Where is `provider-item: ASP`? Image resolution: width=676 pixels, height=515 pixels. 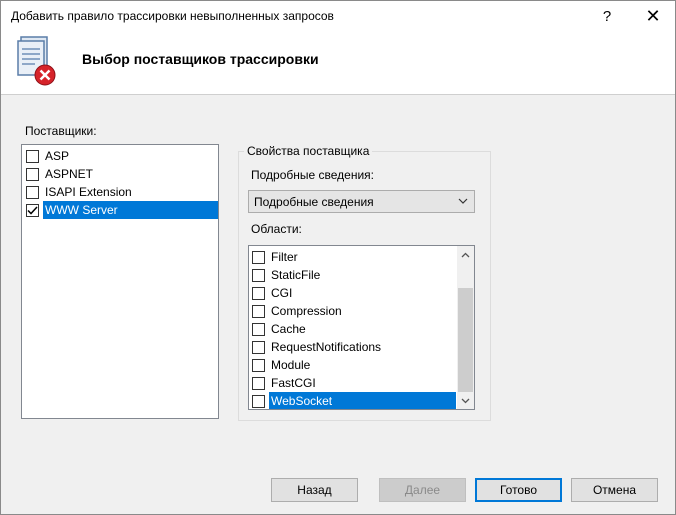 provider-item: ASP is located at coordinates (121, 156).